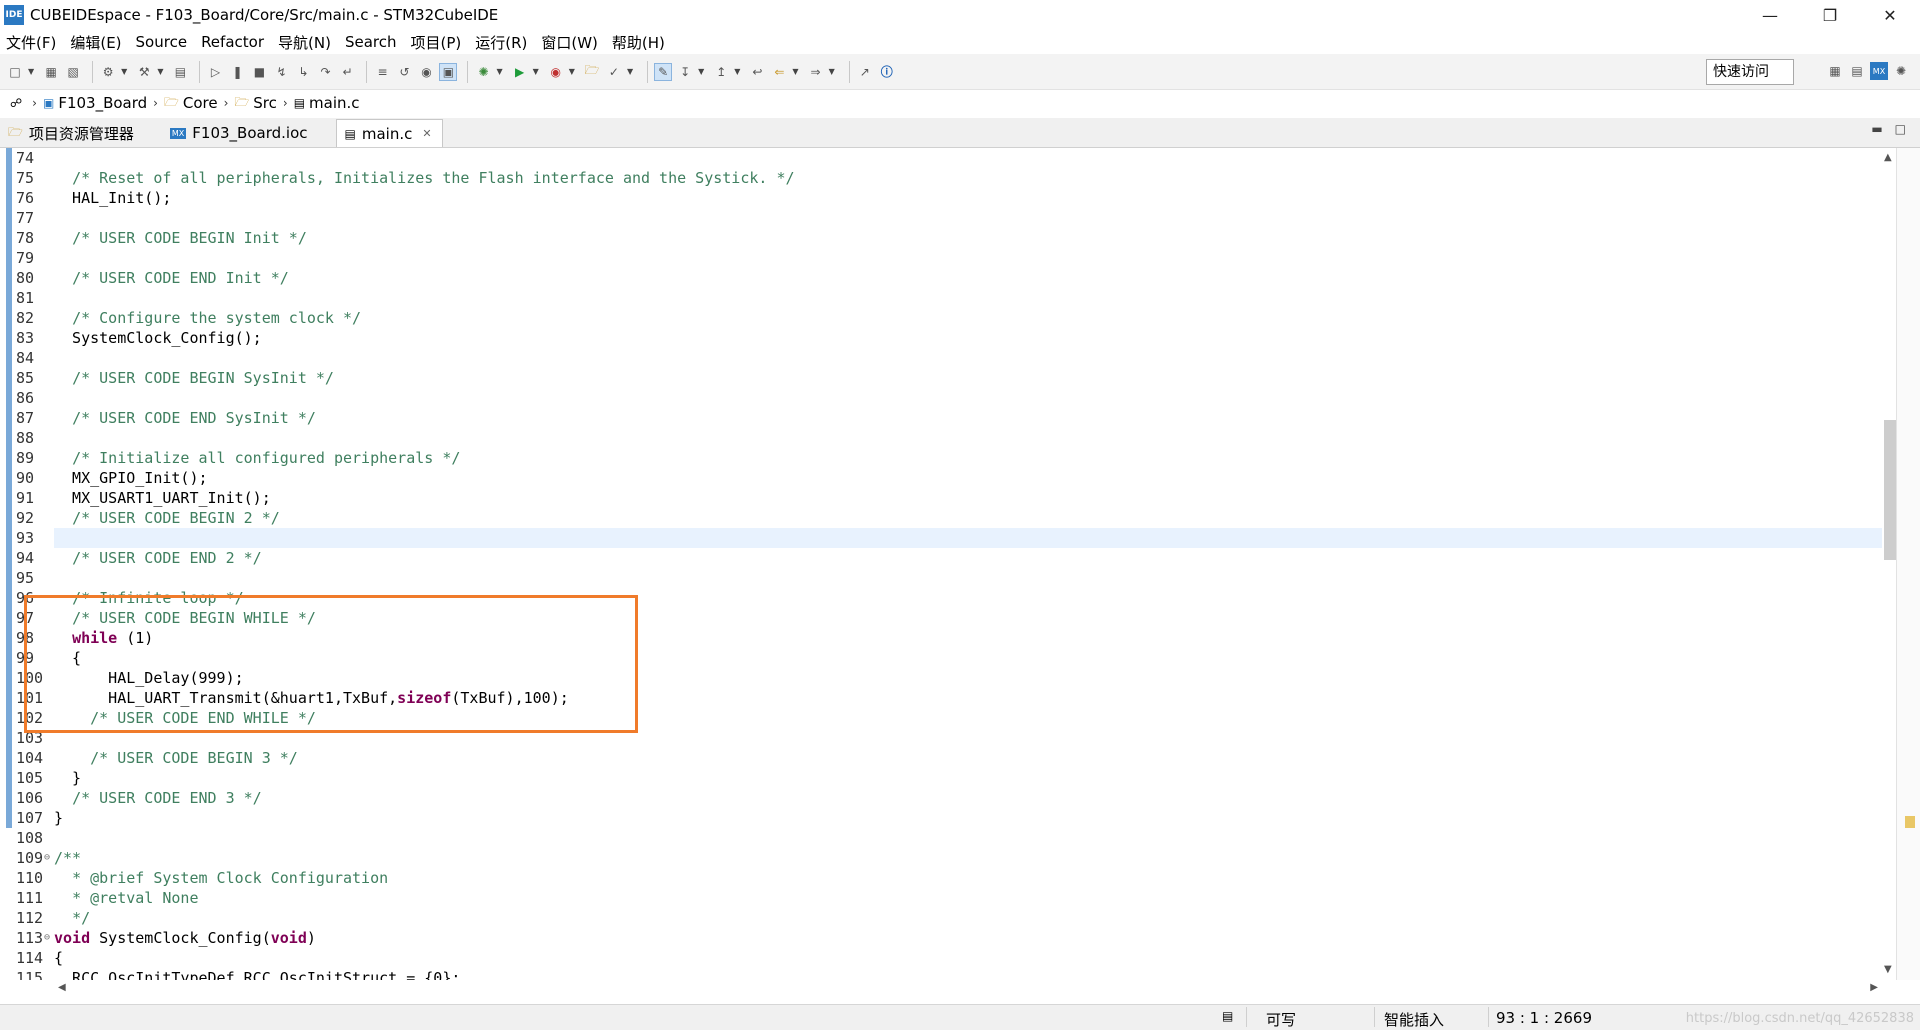 Image resolution: width=1920 pixels, height=1030 pixels. I want to click on suspend-icon: ❚, so click(237, 72).